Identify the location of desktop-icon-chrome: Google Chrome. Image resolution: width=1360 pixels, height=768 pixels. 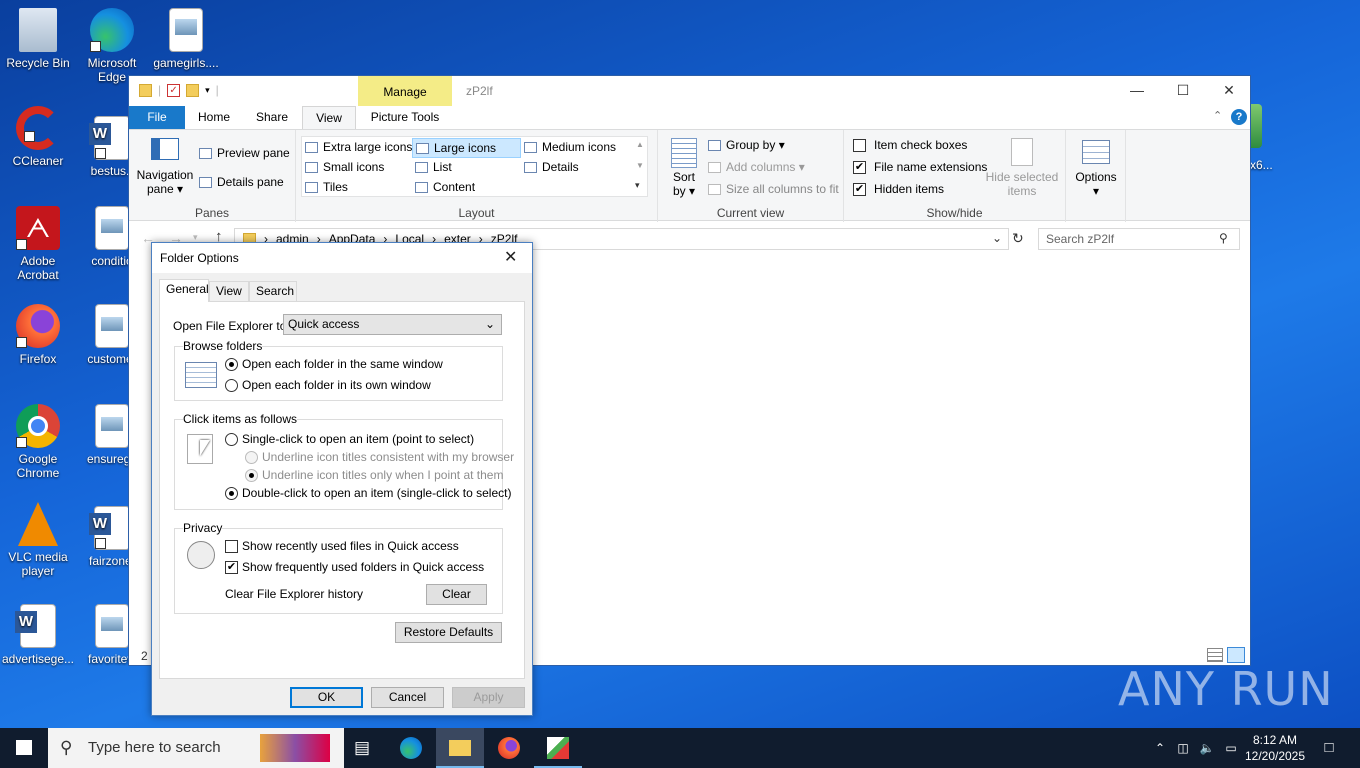
(38, 442).